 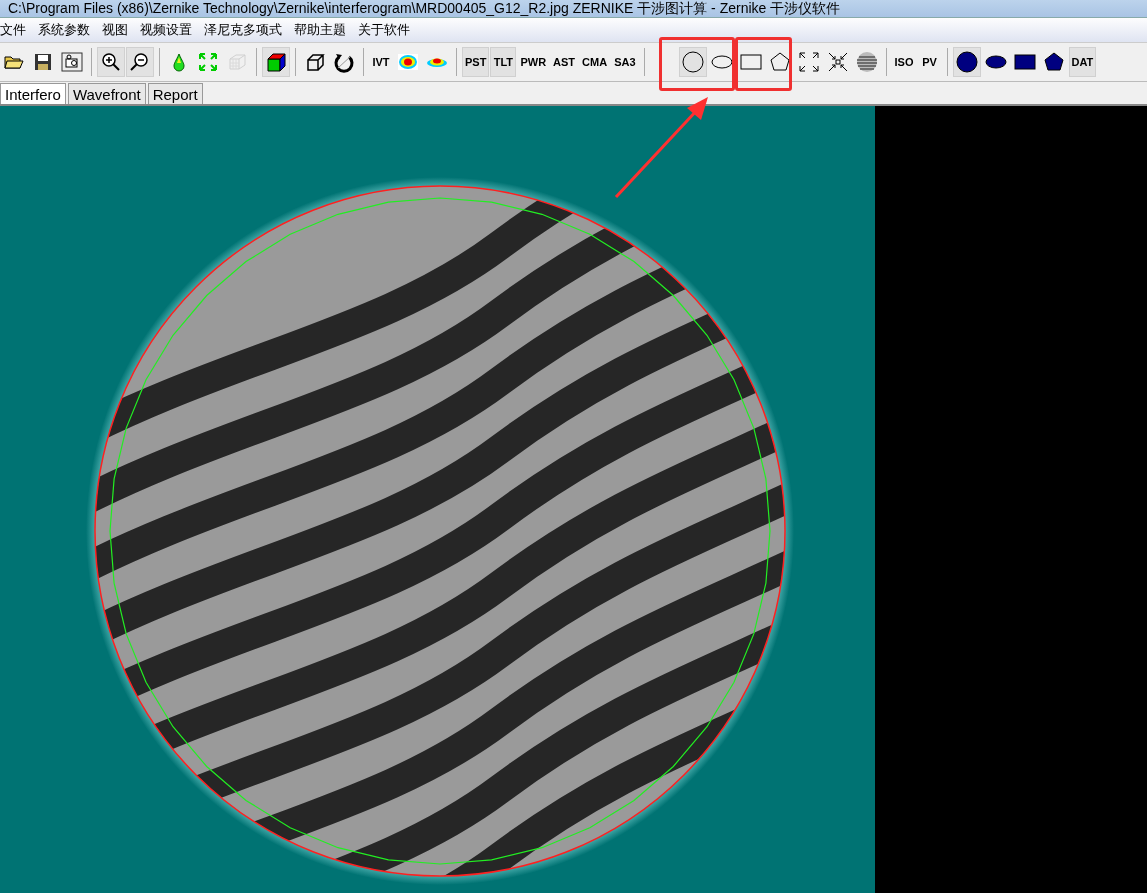 What do you see at coordinates (1053, 62) in the screenshot?
I see `filled-pentagon-icon` at bounding box center [1053, 62].